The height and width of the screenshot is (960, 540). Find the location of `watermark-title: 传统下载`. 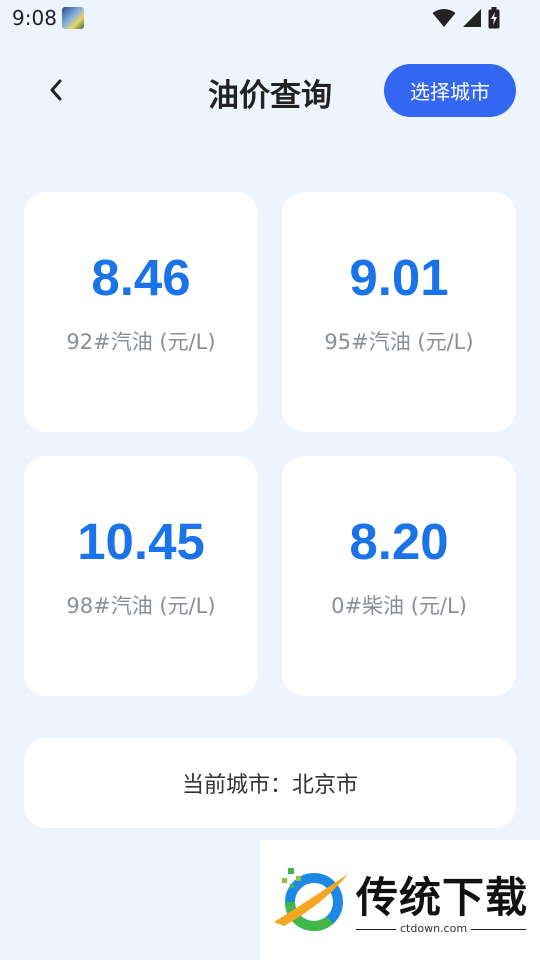

watermark-title: 传统下载 is located at coordinates (442, 897).